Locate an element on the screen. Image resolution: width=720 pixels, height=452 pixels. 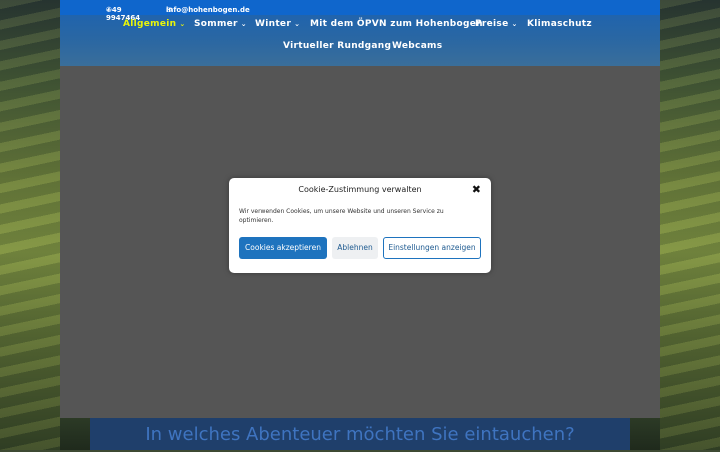
nav-item-oepnv: Mit dem ÖPVN zum Hohenbogen is located at coordinates (396, 24).